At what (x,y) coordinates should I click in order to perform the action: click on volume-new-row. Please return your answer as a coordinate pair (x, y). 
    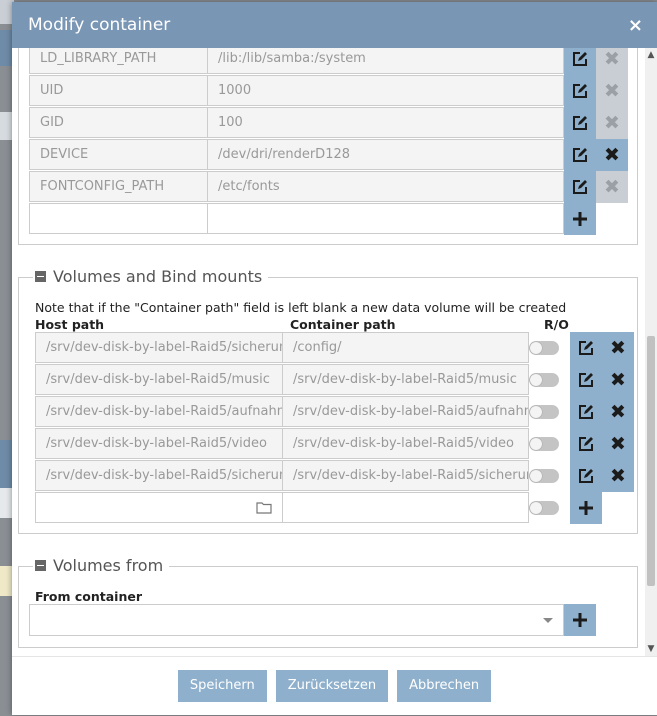
    Looking at the image, I should click on (335, 508).